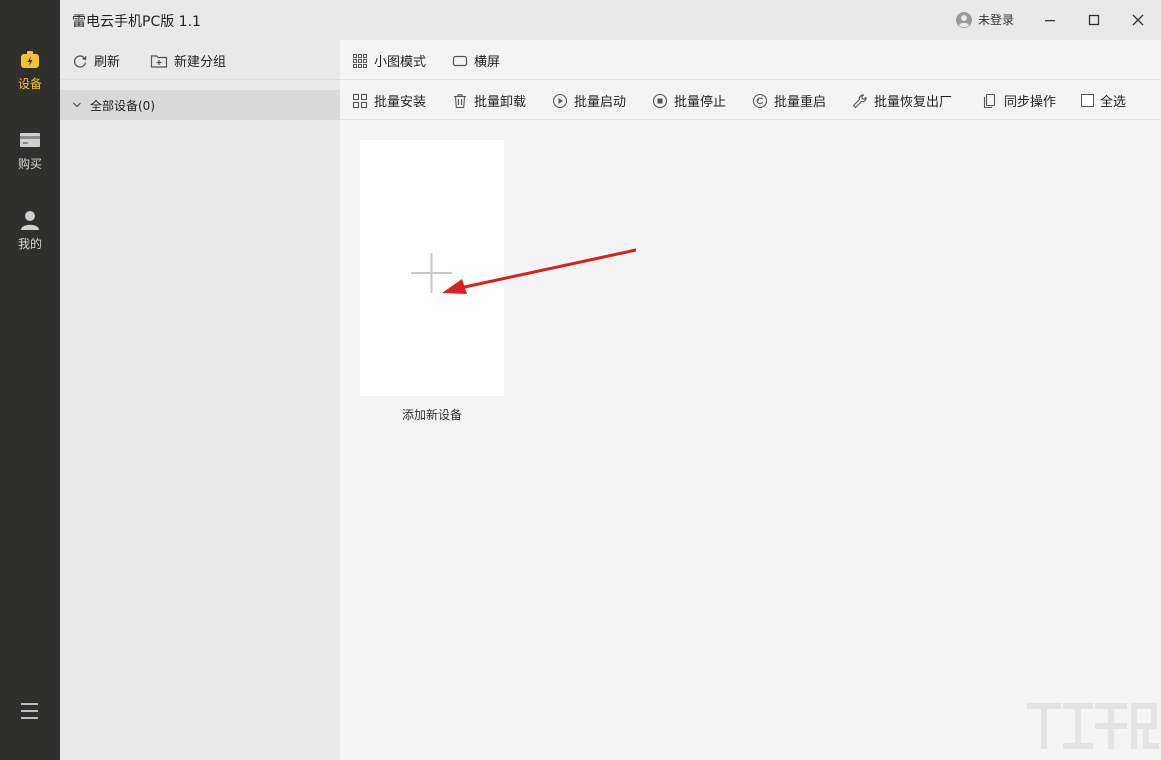  Describe the element at coordinates (360, 100) in the screenshot. I see `apps-icon` at that location.